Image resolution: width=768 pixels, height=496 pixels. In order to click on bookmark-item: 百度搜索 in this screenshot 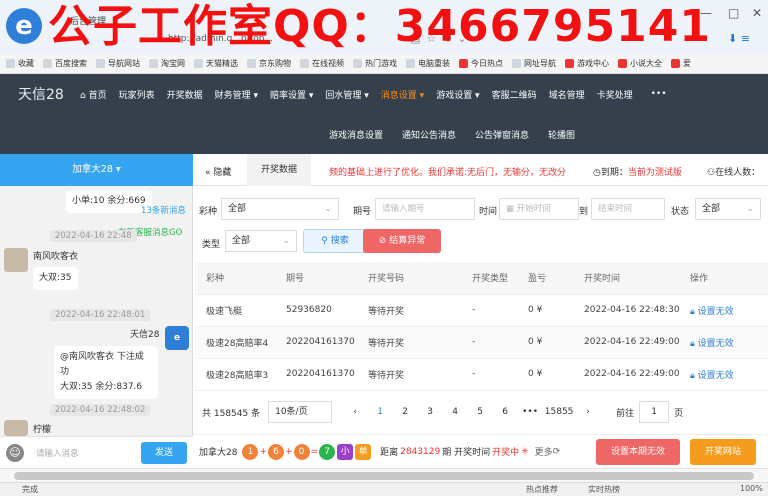, I will do `click(65, 63)`.